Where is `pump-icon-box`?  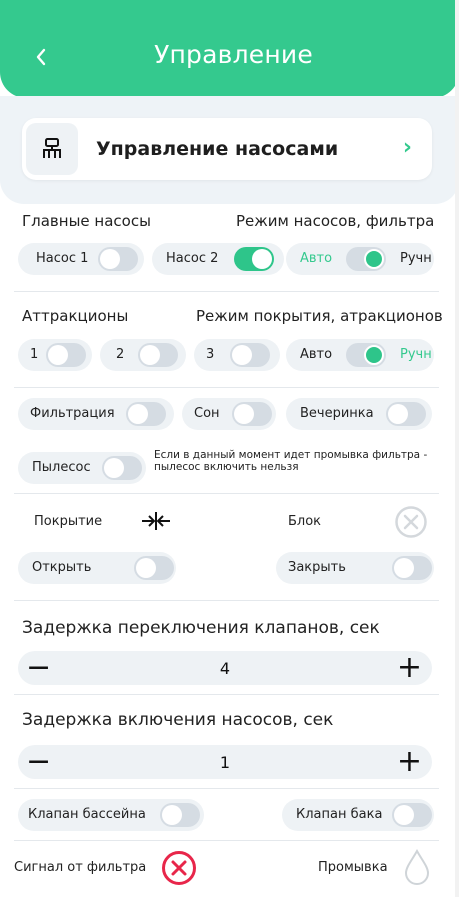
pump-icon-box is located at coordinates (52, 149).